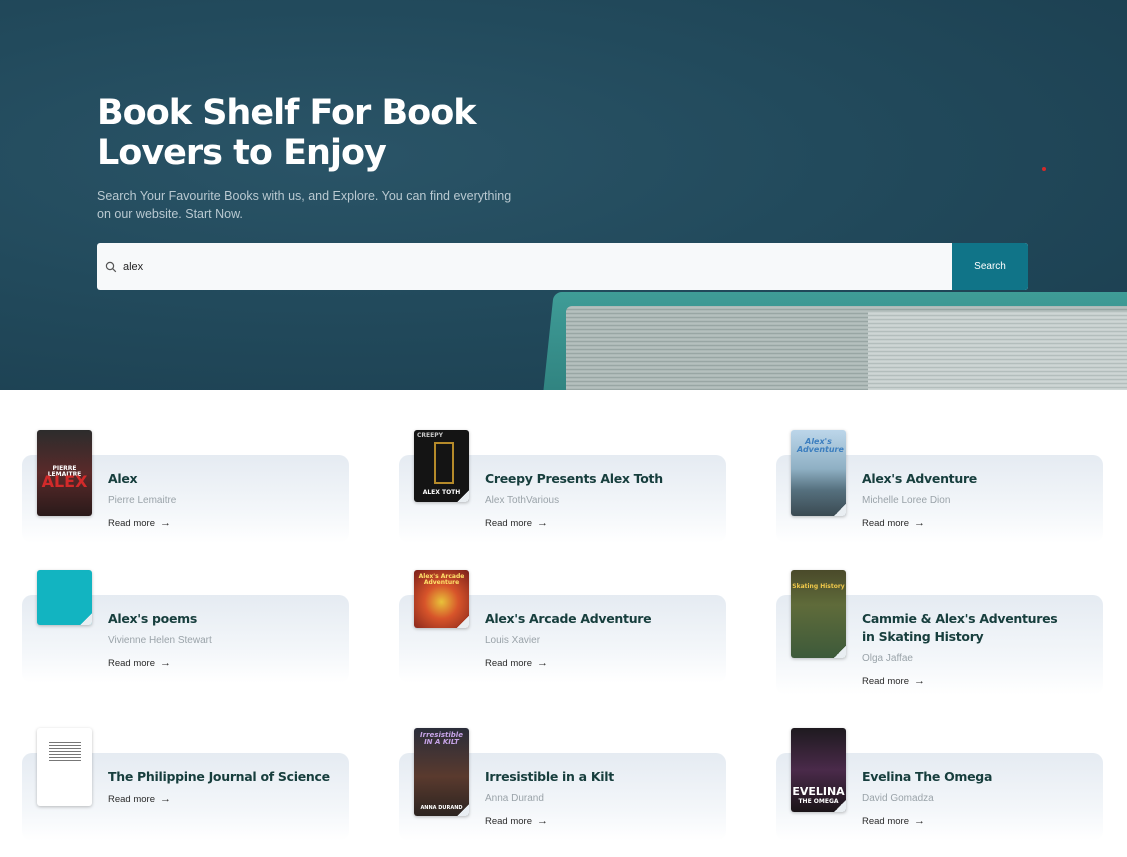 Image resolution: width=1127 pixels, height=857 pixels. What do you see at coordinates (513, 640) in the screenshot?
I see `book-author: Louis Xavier` at bounding box center [513, 640].